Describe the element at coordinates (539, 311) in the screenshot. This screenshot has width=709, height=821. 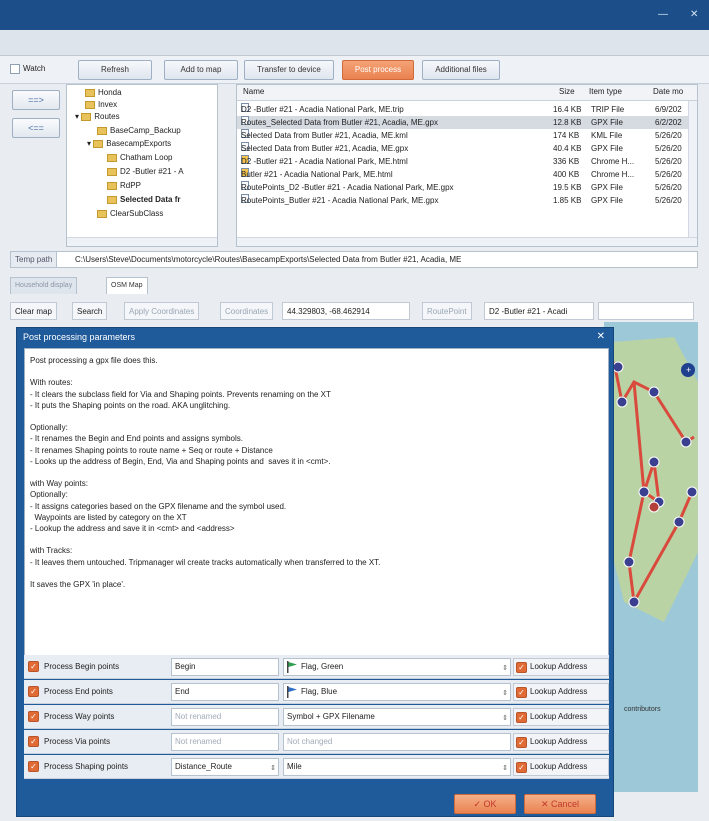
I see `route-point-select: D2 -Butler #21 - Acadi` at that location.